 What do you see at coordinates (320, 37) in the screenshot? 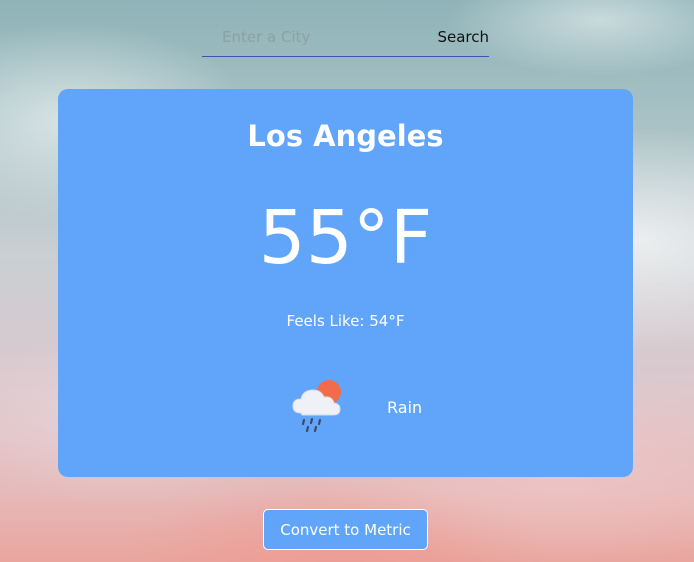
I see `city-search-input` at bounding box center [320, 37].